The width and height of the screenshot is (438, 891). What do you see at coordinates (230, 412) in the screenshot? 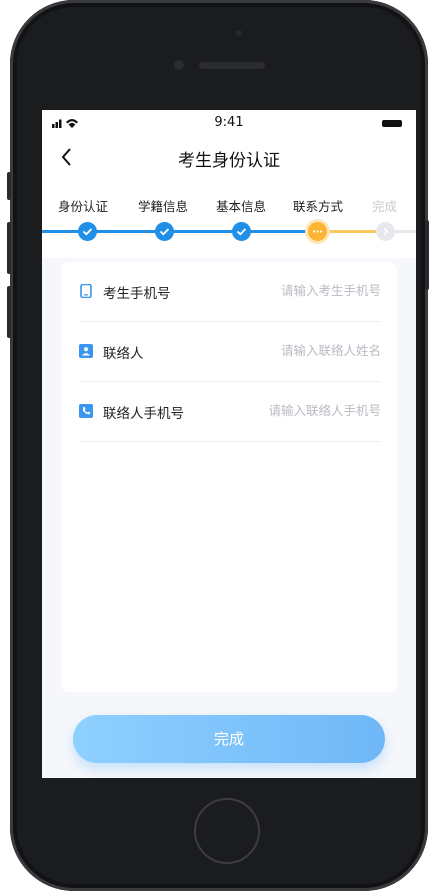
I see `field-row-contact-phone: 联络人手机号` at bounding box center [230, 412].